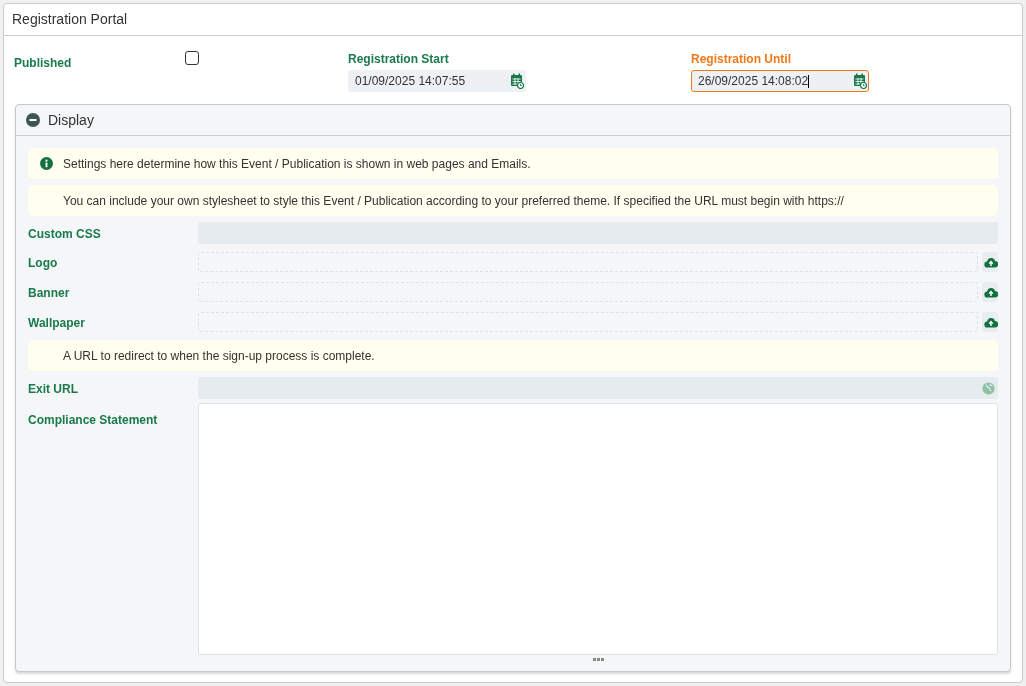  Describe the element at coordinates (437, 81) in the screenshot. I see `date-field: 01/09/2025 14:07:55` at that location.